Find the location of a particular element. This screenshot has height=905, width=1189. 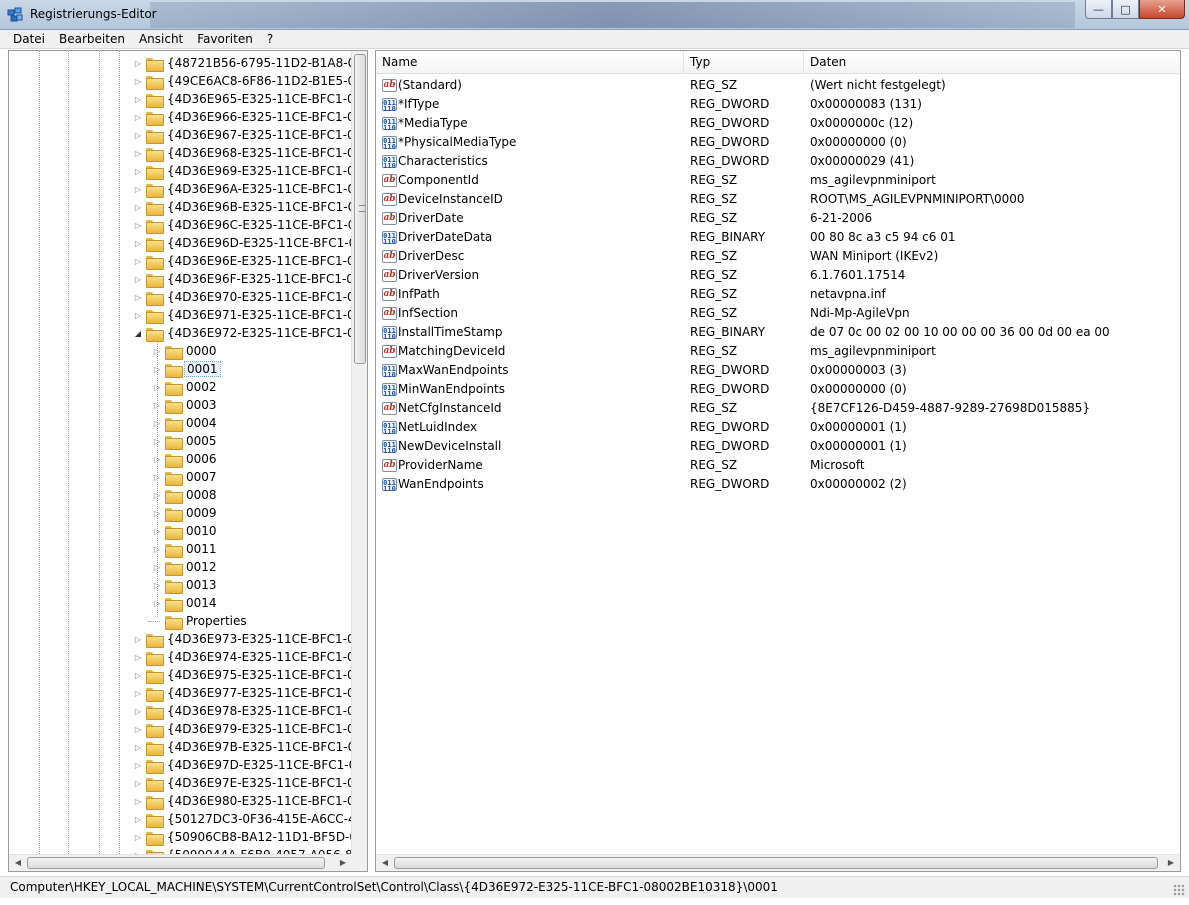

tree-vertical-scroll-thumb is located at coordinates (360, 209).